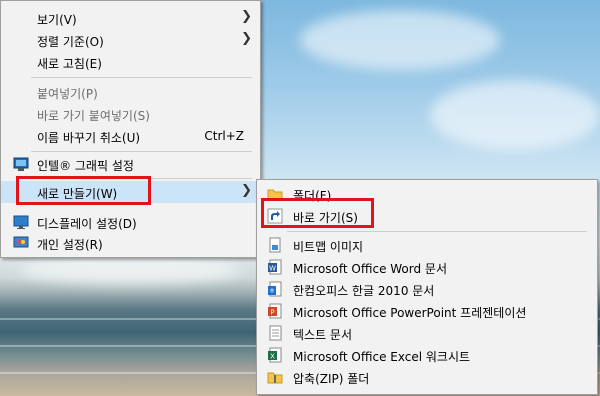 The height and width of the screenshot is (396, 600). I want to click on menu-item-undo-rename: 이름 바꾸기 취소(U) Ctrl+Z, so click(130, 136).